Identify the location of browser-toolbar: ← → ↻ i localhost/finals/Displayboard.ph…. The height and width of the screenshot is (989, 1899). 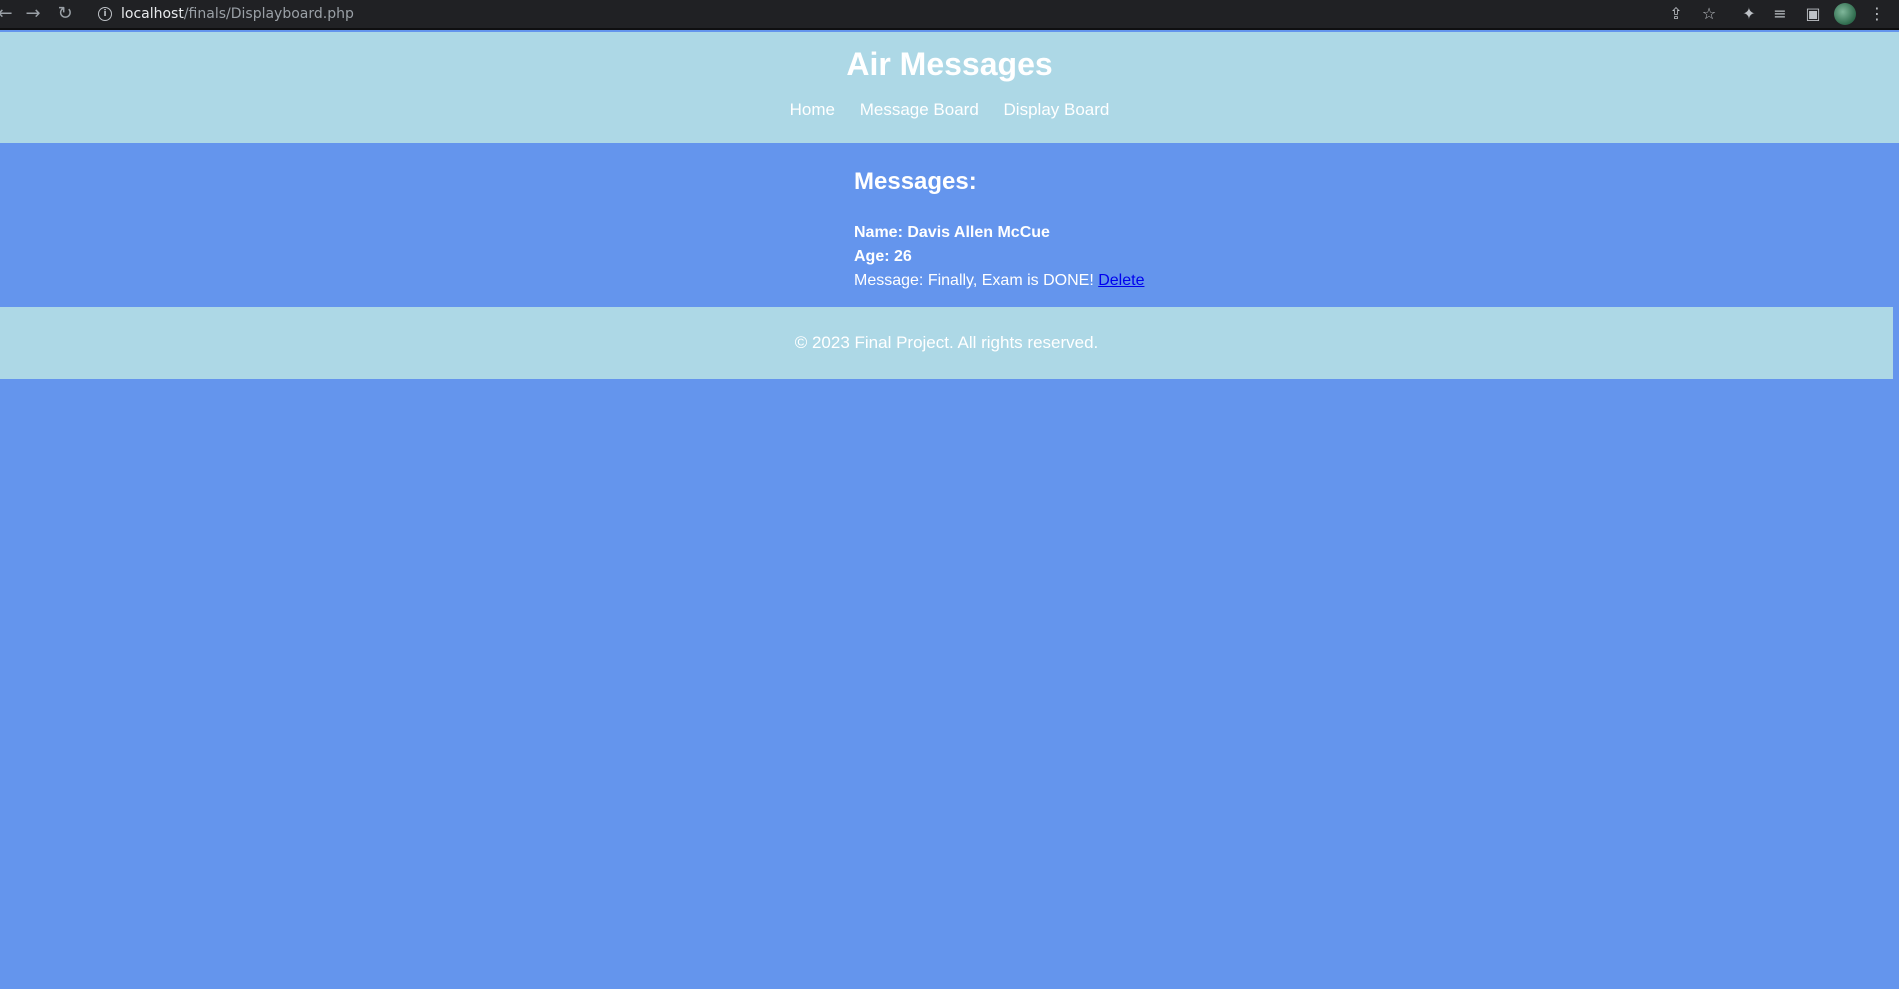
(949, 15).